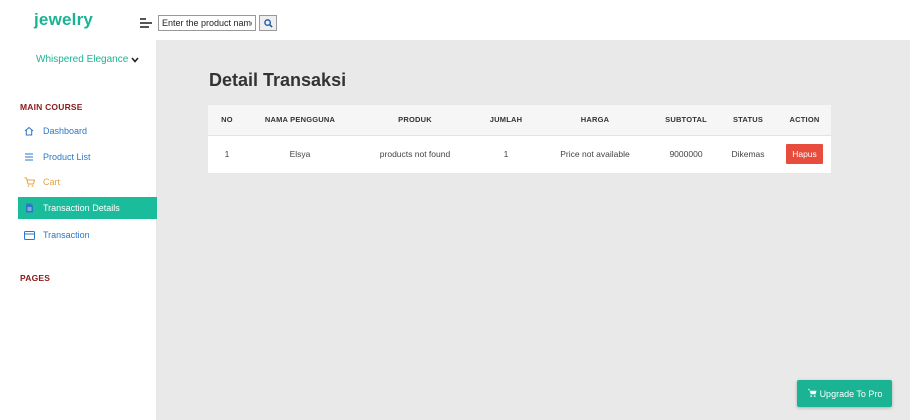 Image resolution: width=910 pixels, height=420 pixels. I want to click on column-header-status: STATUS, so click(748, 120).